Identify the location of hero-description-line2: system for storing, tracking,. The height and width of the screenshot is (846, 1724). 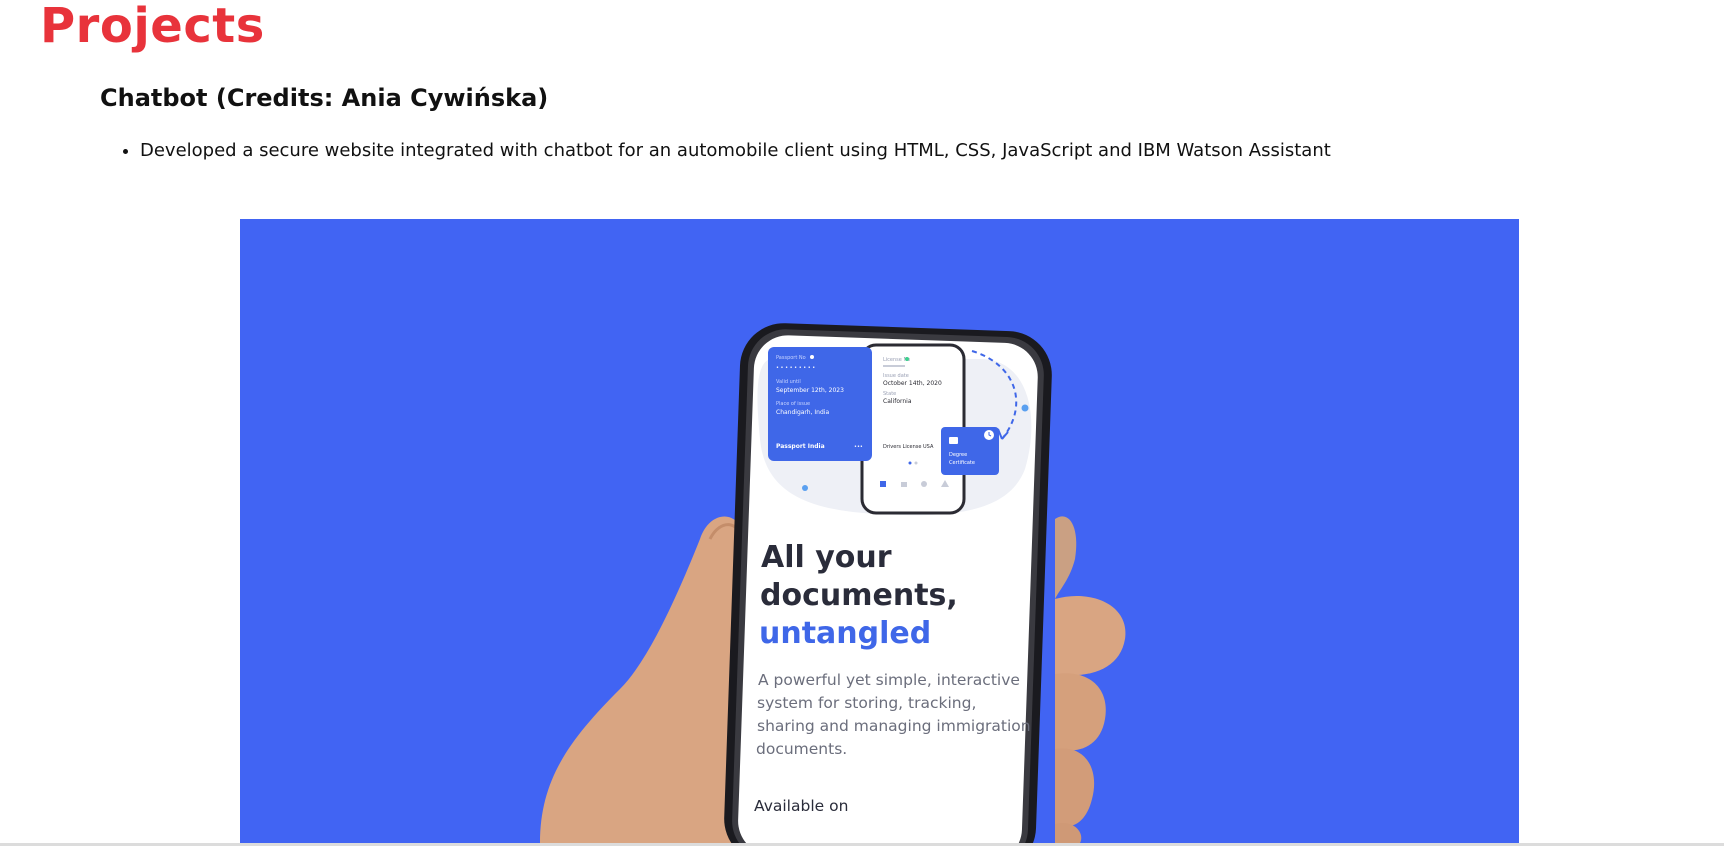
(866, 703).